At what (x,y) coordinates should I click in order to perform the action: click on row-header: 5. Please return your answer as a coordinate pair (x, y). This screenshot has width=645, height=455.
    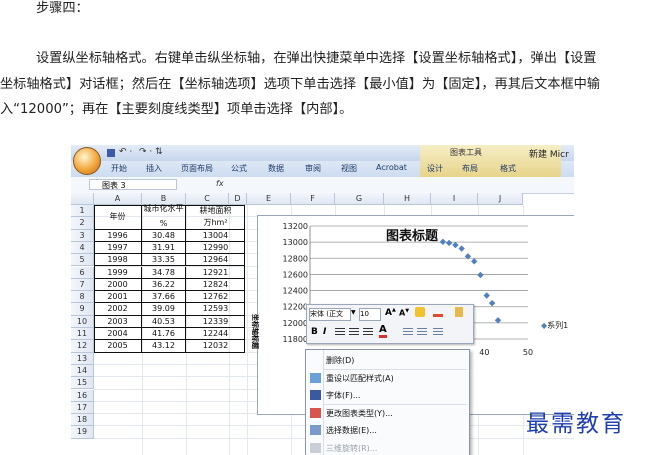
    Looking at the image, I should click on (82, 260).